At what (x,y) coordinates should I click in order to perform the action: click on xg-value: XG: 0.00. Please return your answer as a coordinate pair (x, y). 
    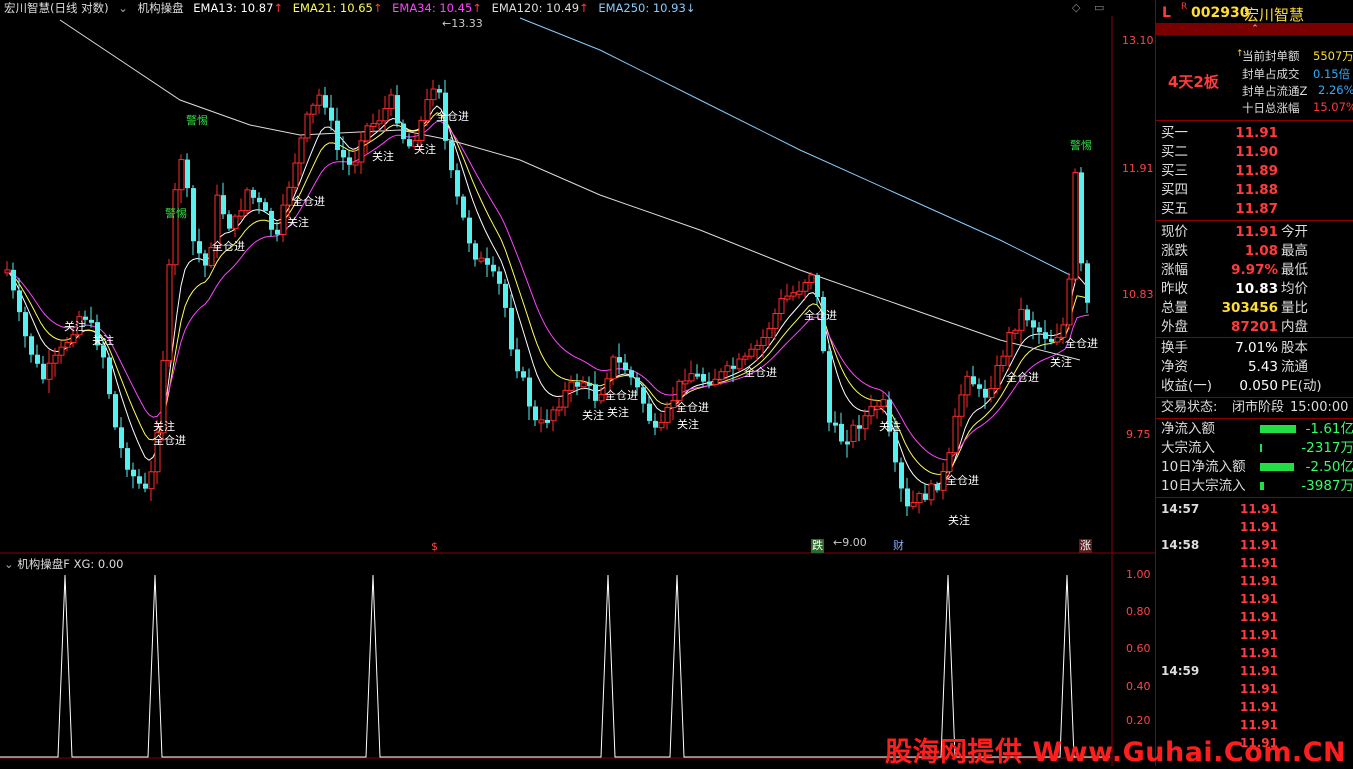
    Looking at the image, I should click on (98, 564).